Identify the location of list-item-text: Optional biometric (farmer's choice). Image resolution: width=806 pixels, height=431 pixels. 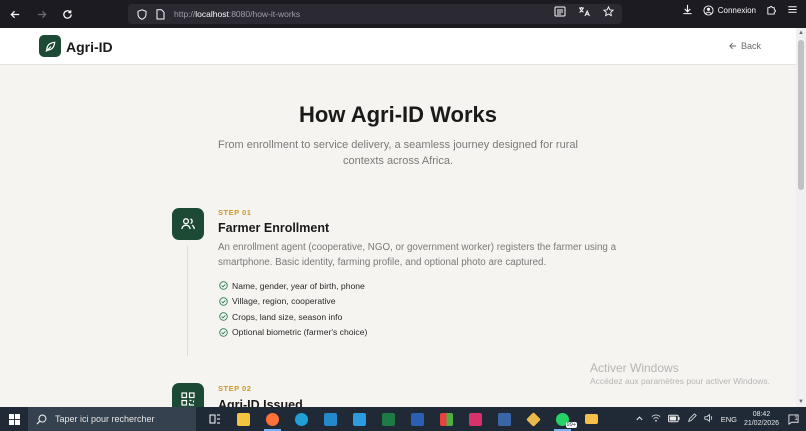
(300, 332).